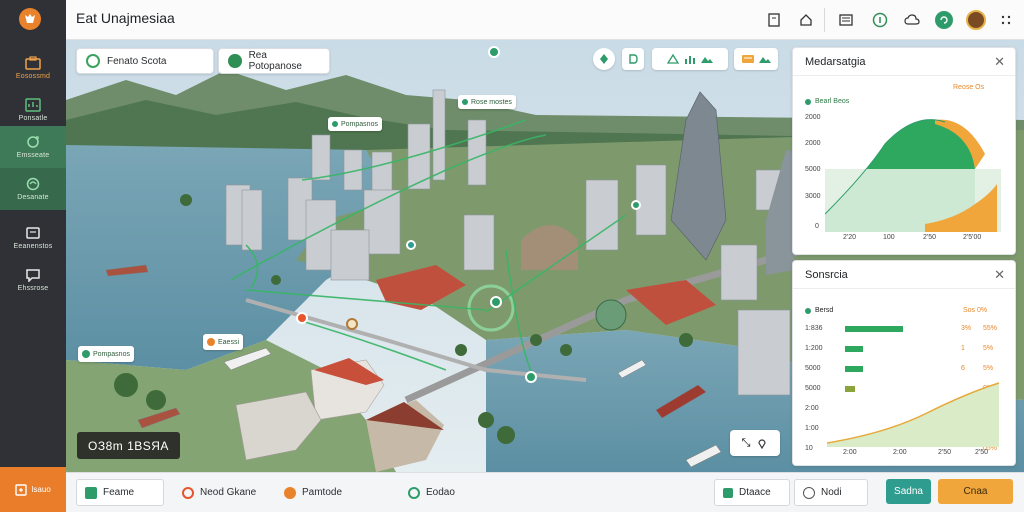  What do you see at coordinates (812, 428) in the screenshot?
I see `y-tick: 1:00` at bounding box center [812, 428].